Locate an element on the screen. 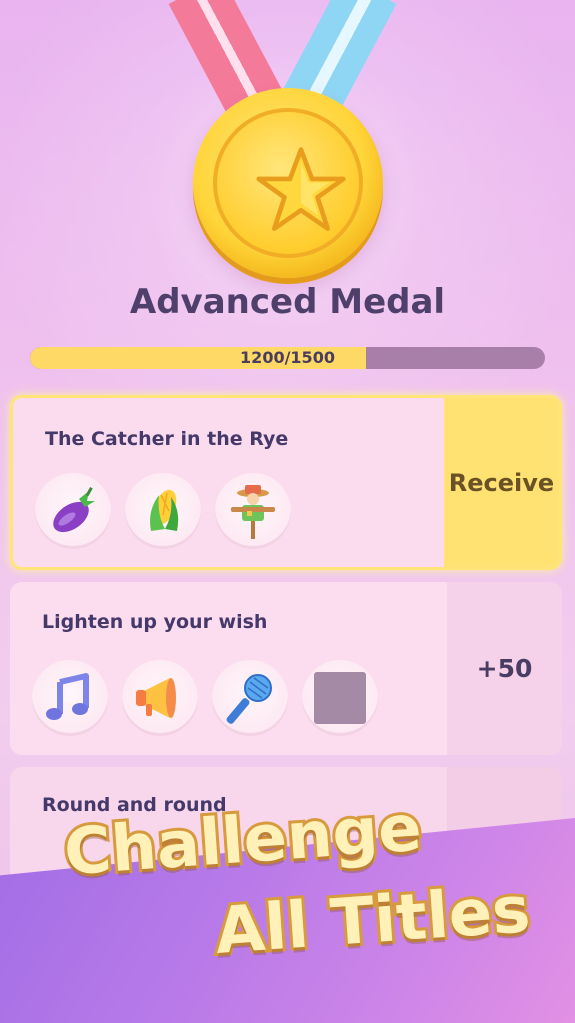  reward-value: +50 is located at coordinates (504, 668).